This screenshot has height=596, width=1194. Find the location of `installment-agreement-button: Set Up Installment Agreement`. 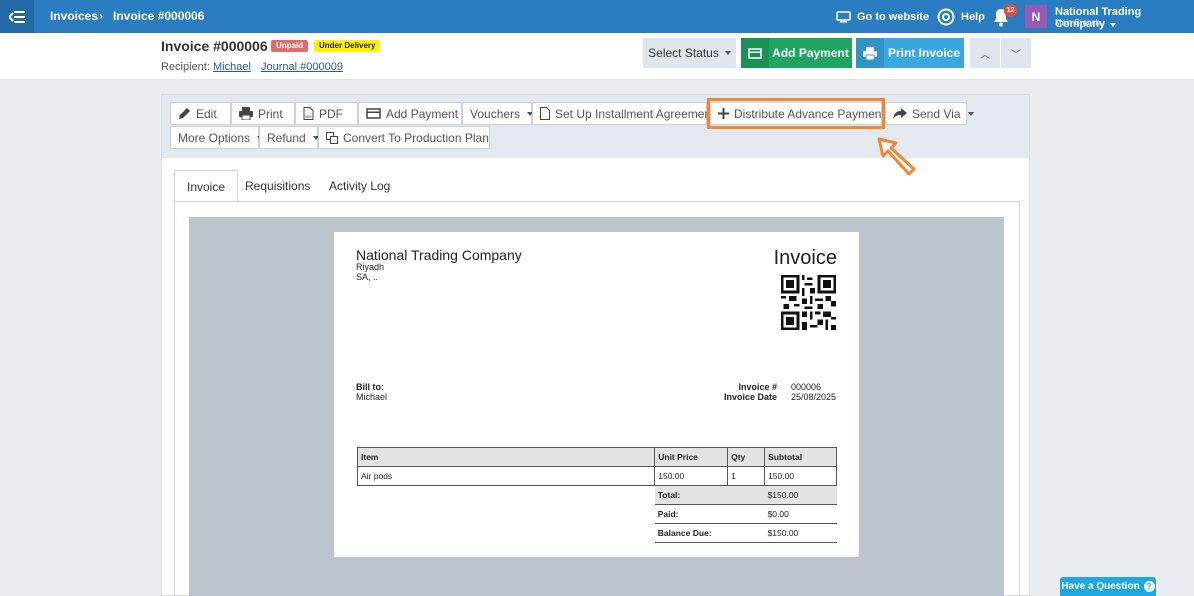

installment-agreement-button: Set Up Installment Agreement is located at coordinates (623, 113).